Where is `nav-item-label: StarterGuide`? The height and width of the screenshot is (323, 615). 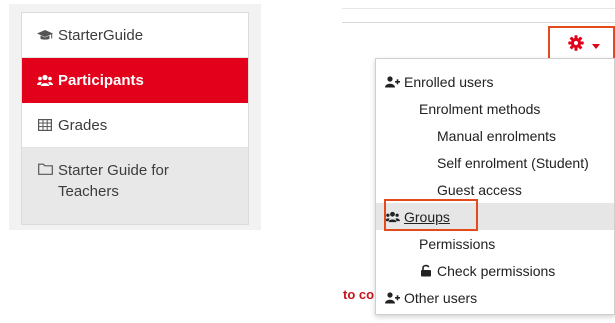
nav-item-label: StarterGuide is located at coordinates (101, 35).